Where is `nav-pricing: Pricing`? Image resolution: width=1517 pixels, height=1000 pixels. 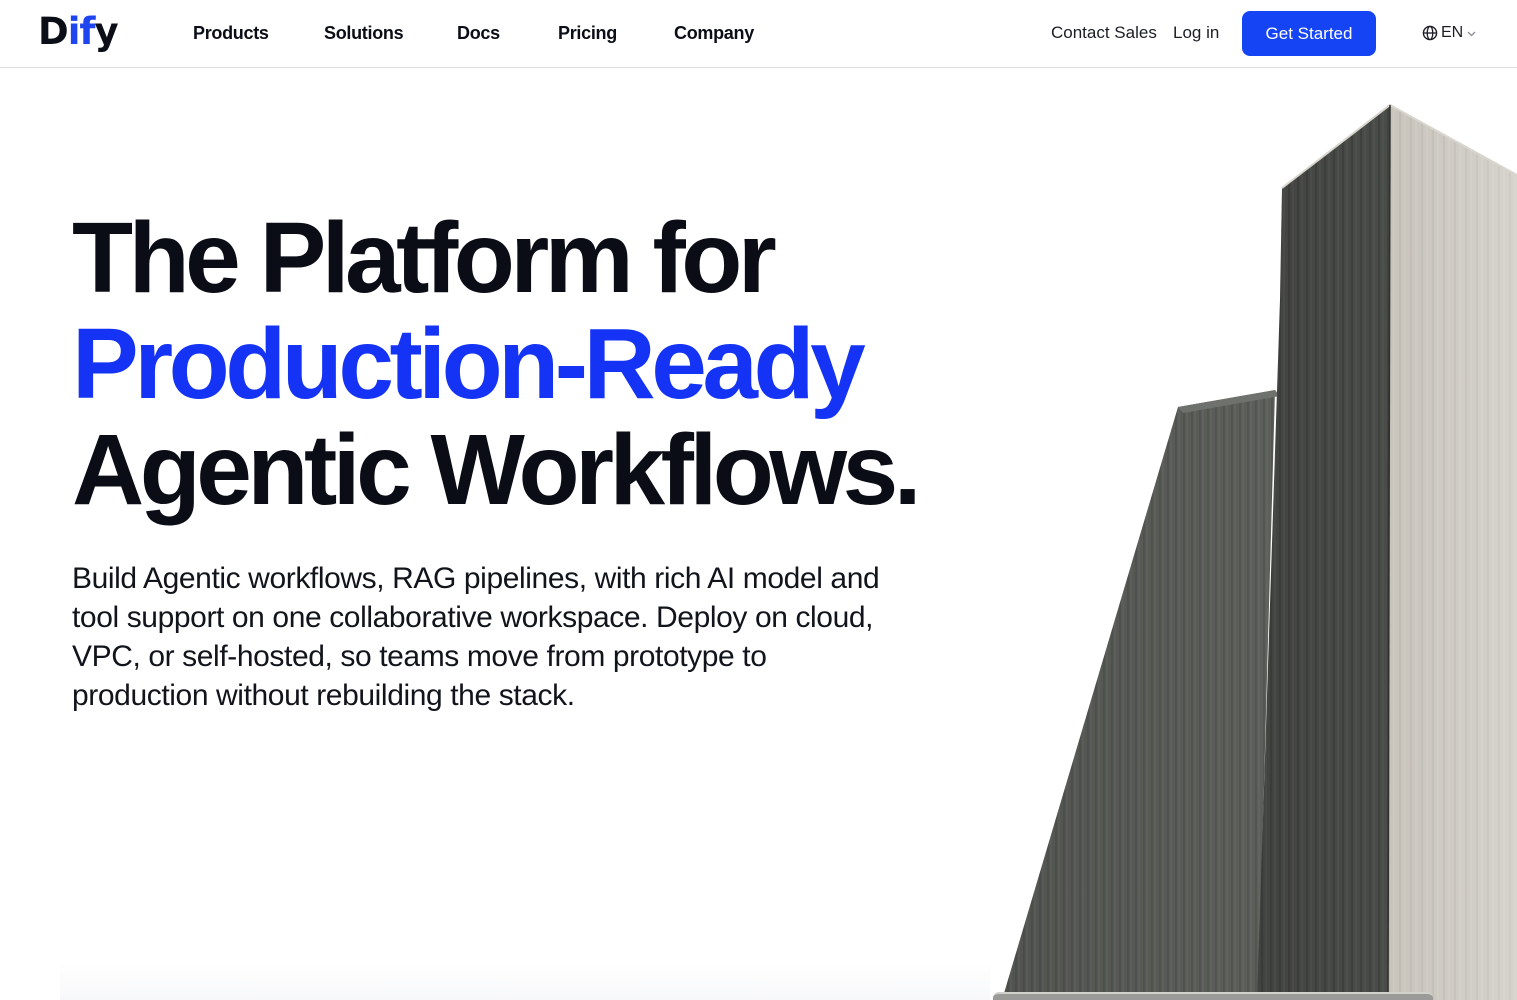 nav-pricing: Pricing is located at coordinates (587, 33).